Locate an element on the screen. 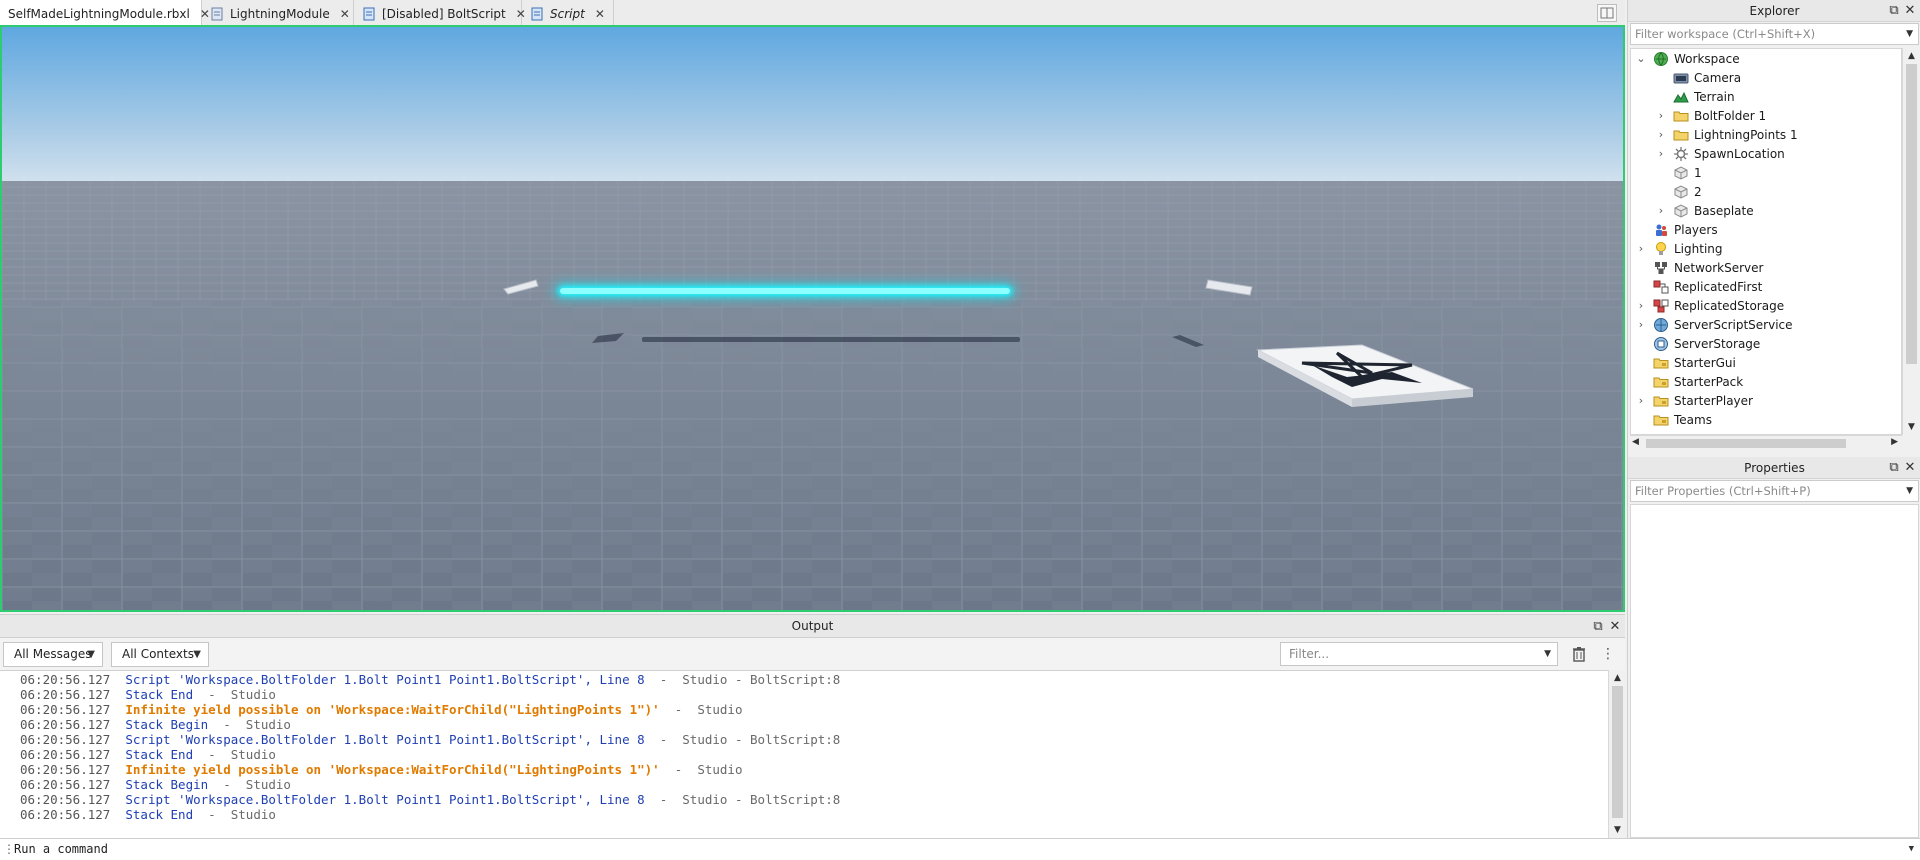 The image size is (1920, 860). explorer-item-lightningpoints-1: › LightningPoints 1 is located at coordinates (1726, 134).